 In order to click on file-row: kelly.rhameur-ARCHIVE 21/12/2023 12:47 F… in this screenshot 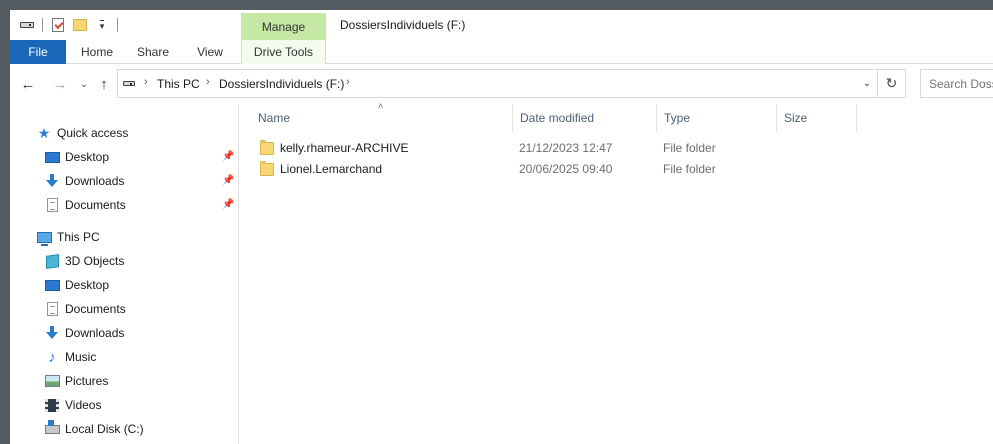, I will do `click(621, 148)`.